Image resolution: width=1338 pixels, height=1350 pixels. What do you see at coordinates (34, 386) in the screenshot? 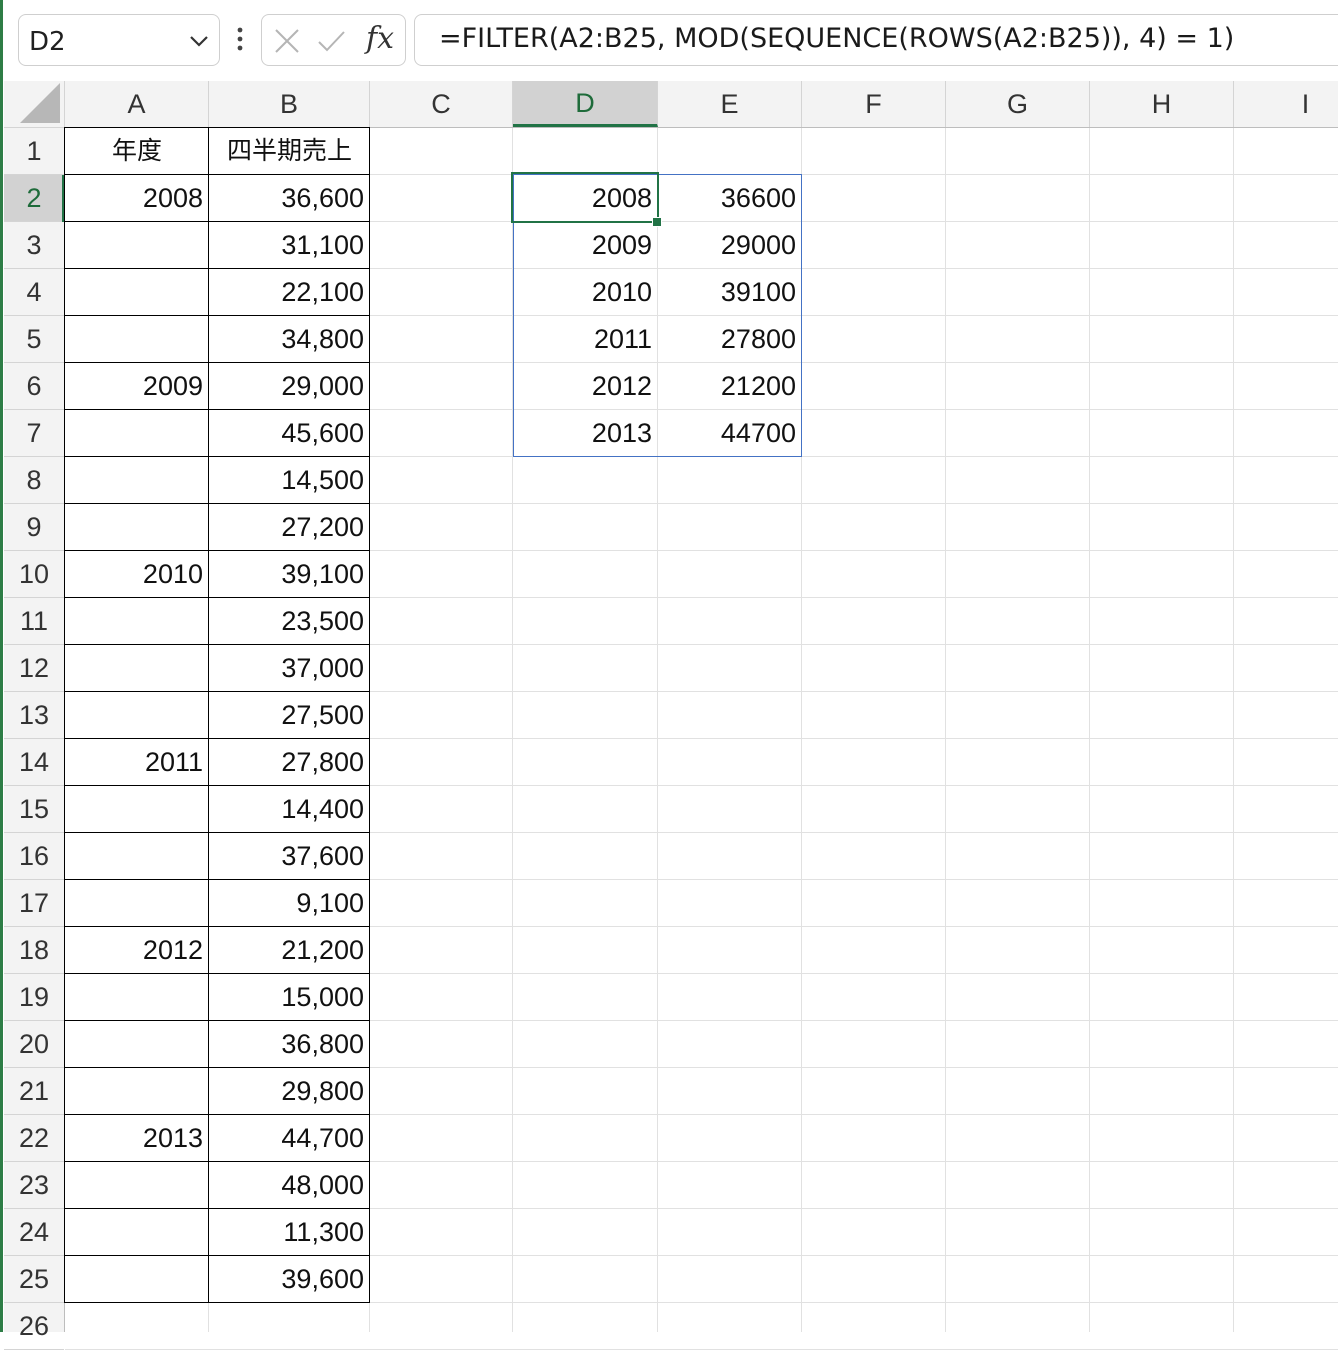
I see `row-header-6: 6` at bounding box center [34, 386].